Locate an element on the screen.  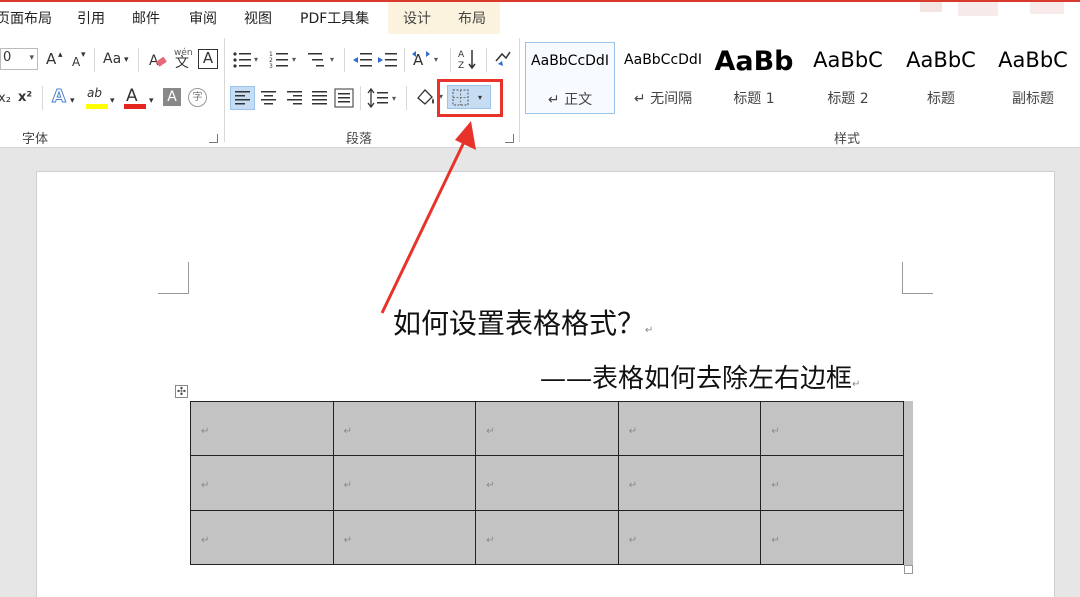
svg-text: A is located at coordinates (461, 55).